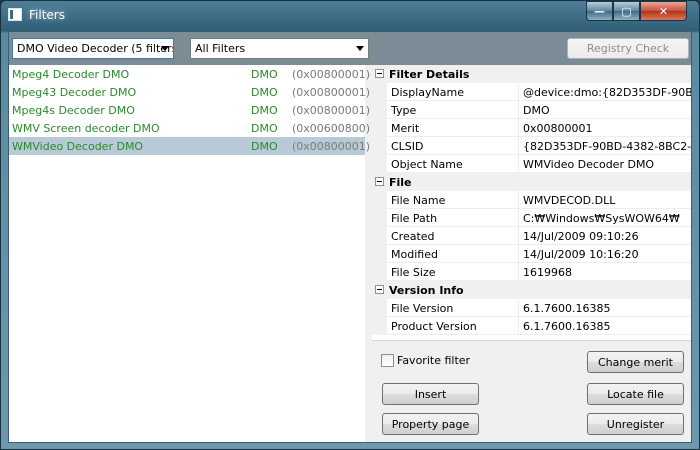  I want to click on filter-name: Mpeg4s Decoder DMO, so click(73, 110).